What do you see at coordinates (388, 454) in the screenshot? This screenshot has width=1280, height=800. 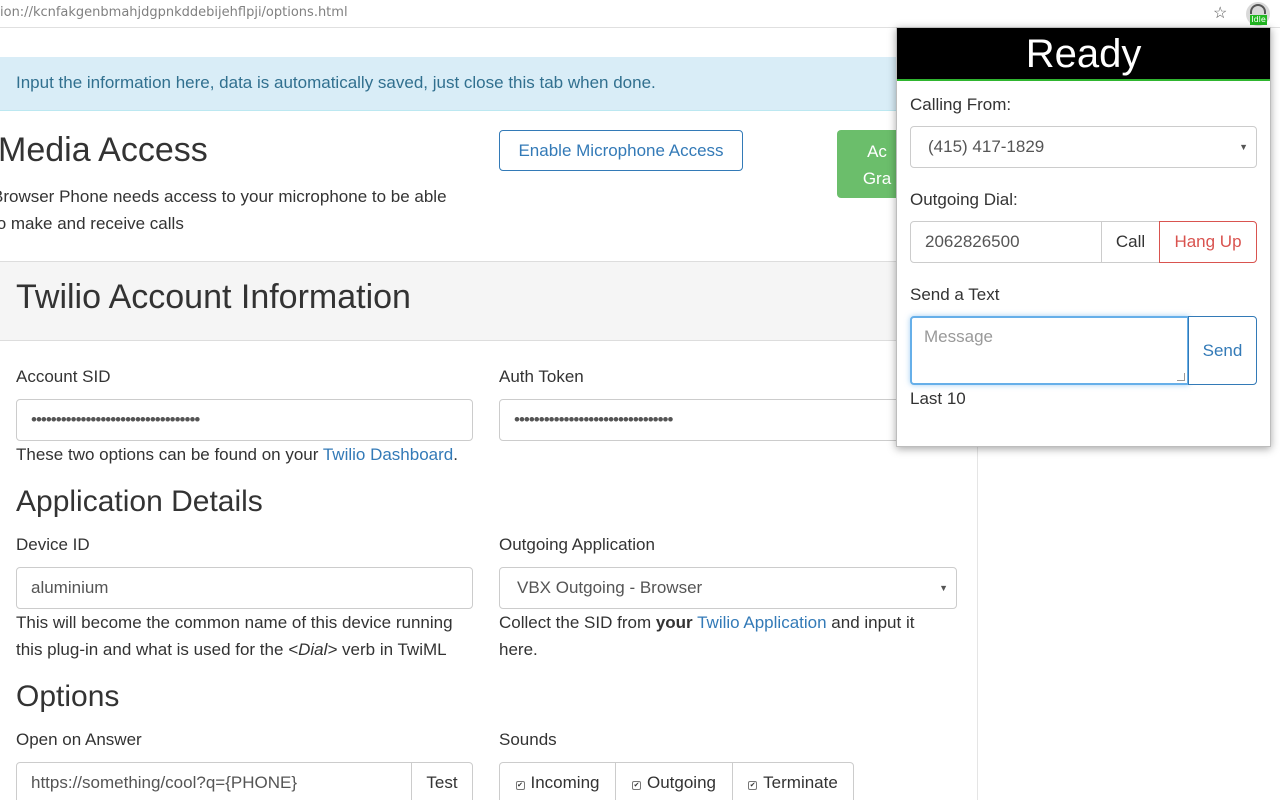 I see `twilio-dashboard-link: Twilio Dashboard` at bounding box center [388, 454].